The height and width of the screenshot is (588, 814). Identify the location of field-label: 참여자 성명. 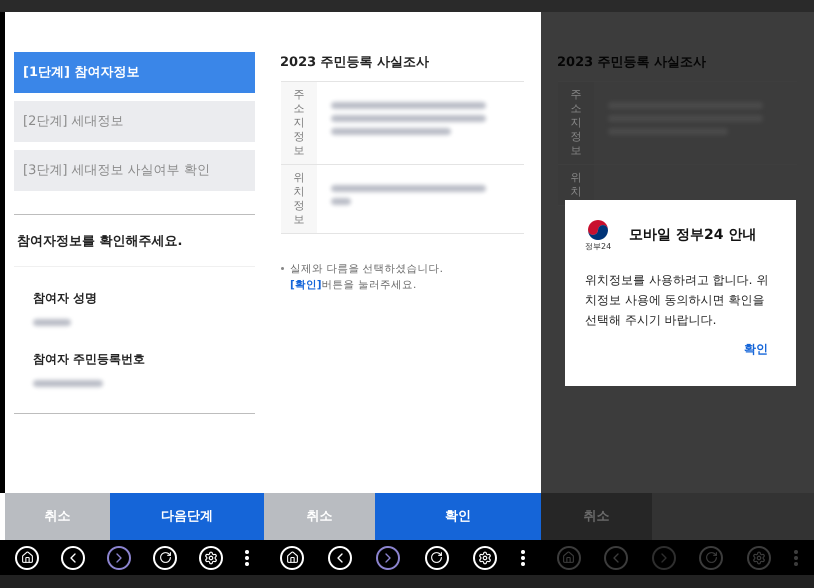
(65, 298).